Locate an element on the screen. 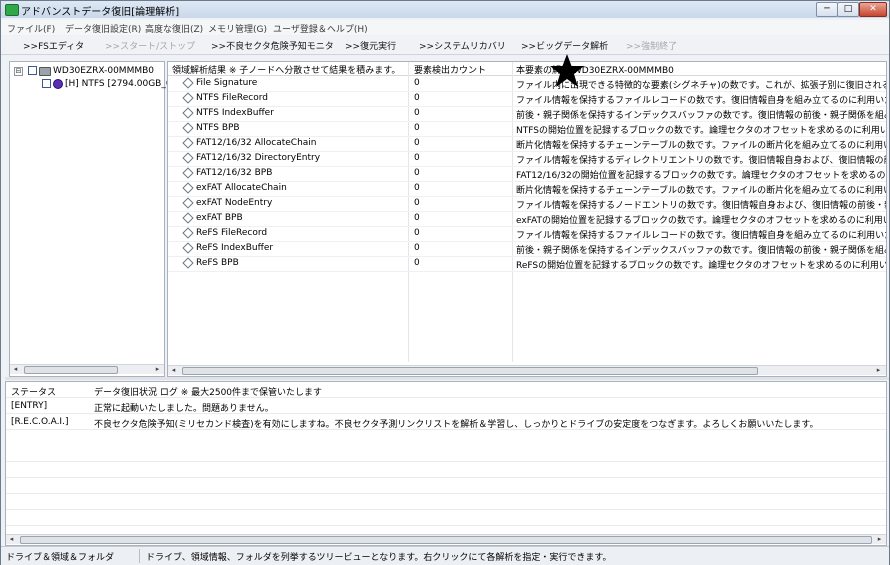  bigdata-analysis-button: >>ビッグデータ解析 is located at coordinates (564, 45).